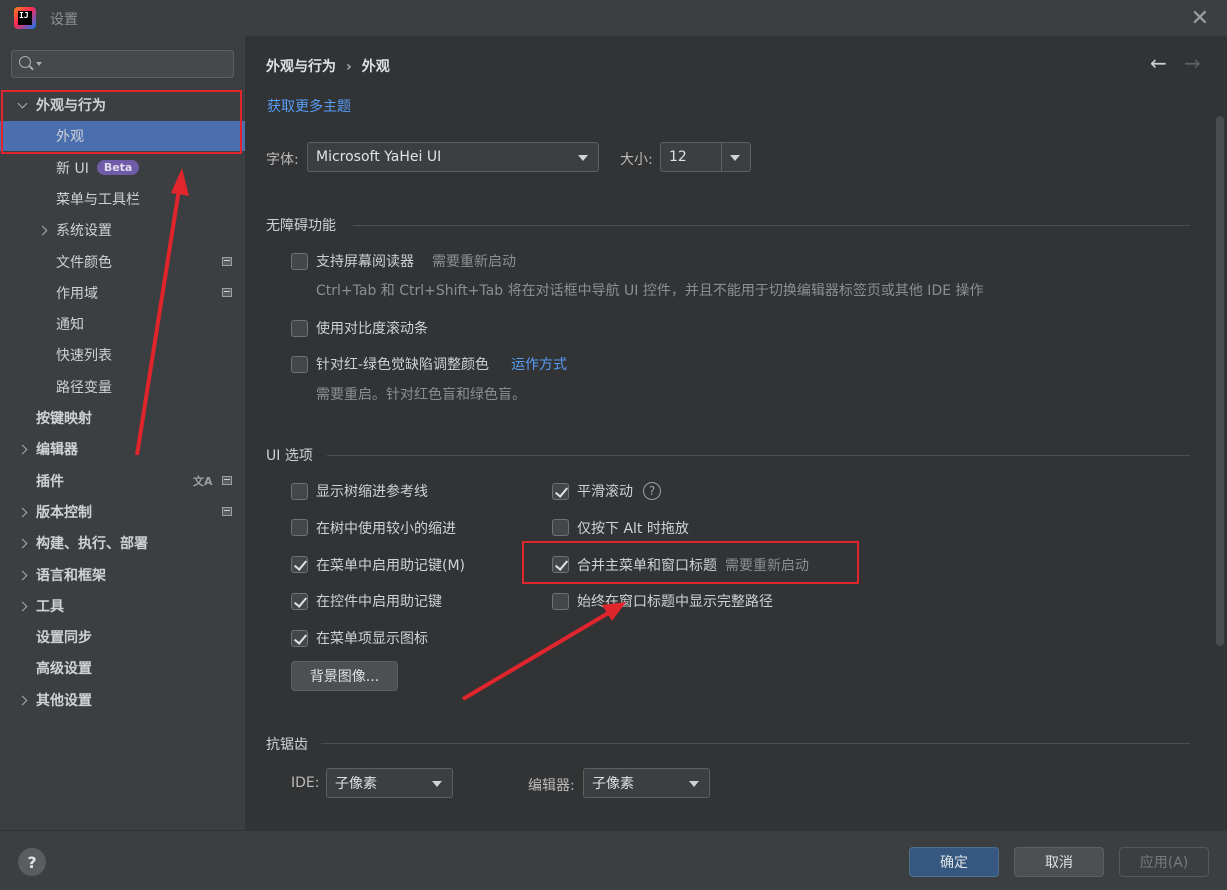 This screenshot has width=1227, height=890. What do you see at coordinates (421, 395) in the screenshot?
I see `color-deficiency-description: 需要重启。针对红色盲和绿色盲。` at bounding box center [421, 395].